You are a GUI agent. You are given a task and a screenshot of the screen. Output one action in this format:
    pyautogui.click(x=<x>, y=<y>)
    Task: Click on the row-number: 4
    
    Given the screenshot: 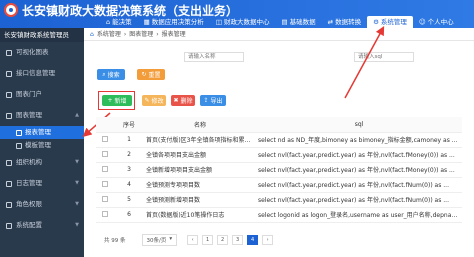 What is the action you would take?
    pyautogui.click(x=129, y=185)
    